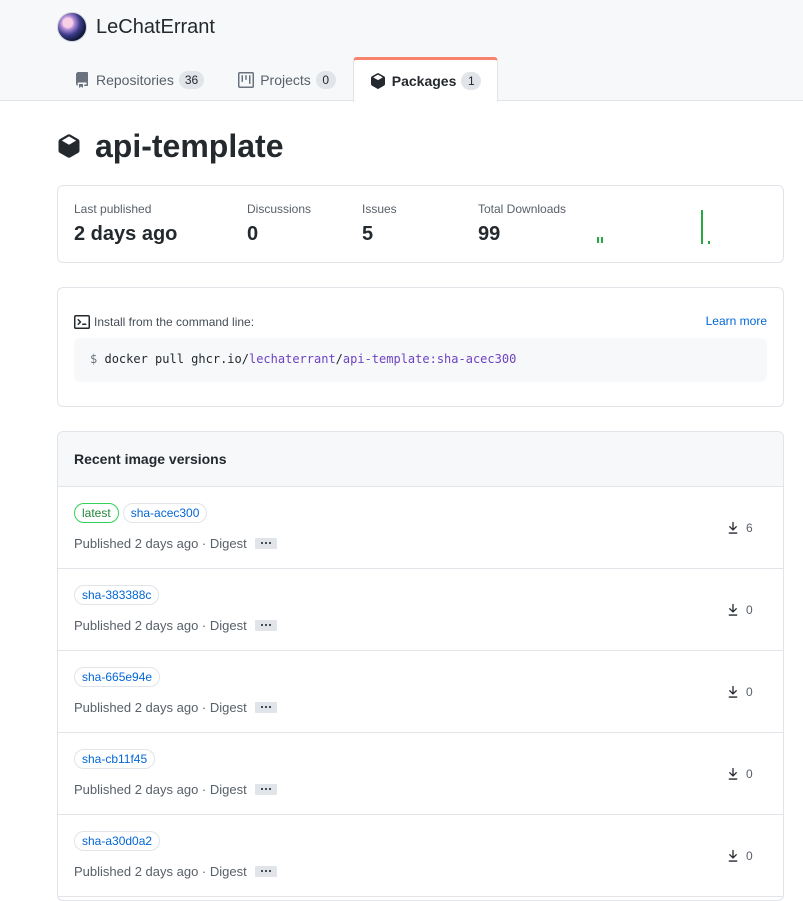  What do you see at coordinates (429, 359) in the screenshot?
I see `cmd-image: api-template:sha-acec300` at bounding box center [429, 359].